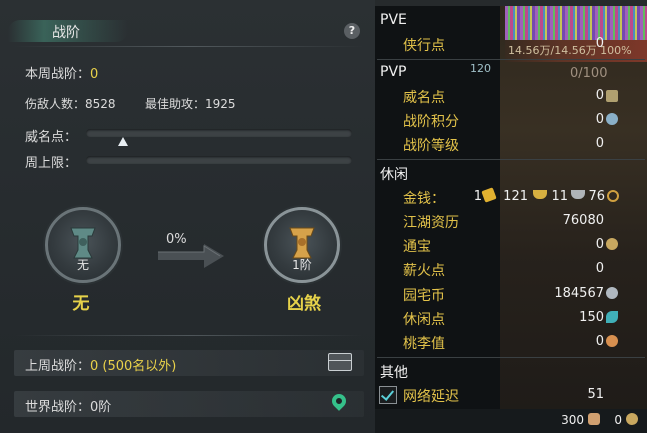 The height and width of the screenshot is (433, 647). I want to click on next-rank-medal: 1阶, so click(302, 245).